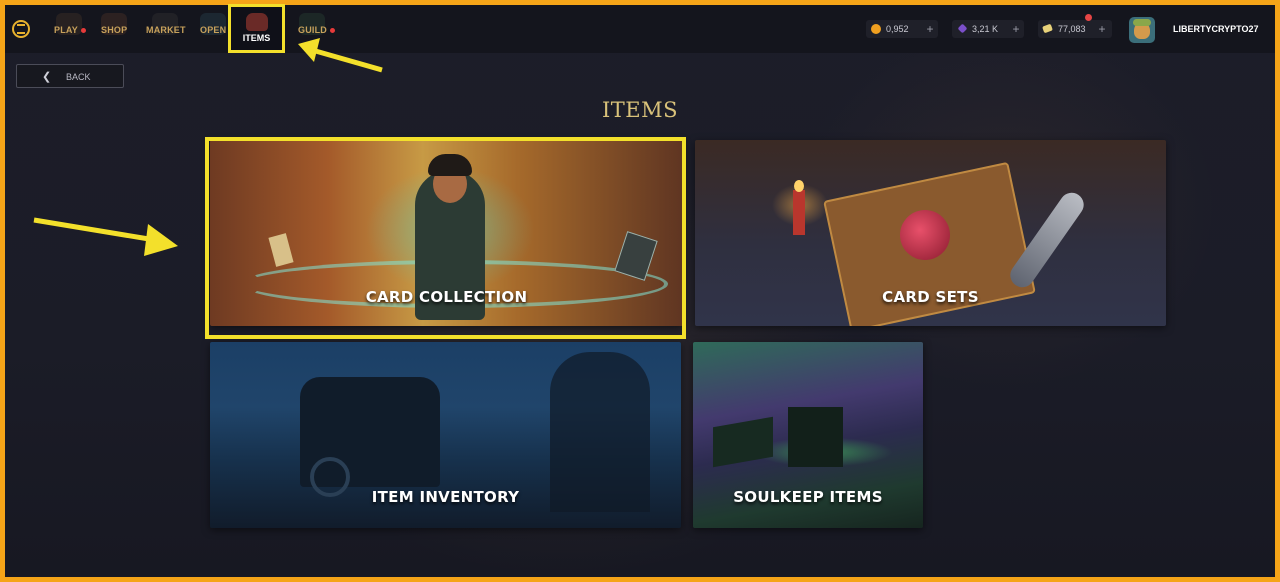 The width and height of the screenshot is (1280, 582). I want to click on item-inventory-label: ITEM INVENTORY, so click(445, 497).